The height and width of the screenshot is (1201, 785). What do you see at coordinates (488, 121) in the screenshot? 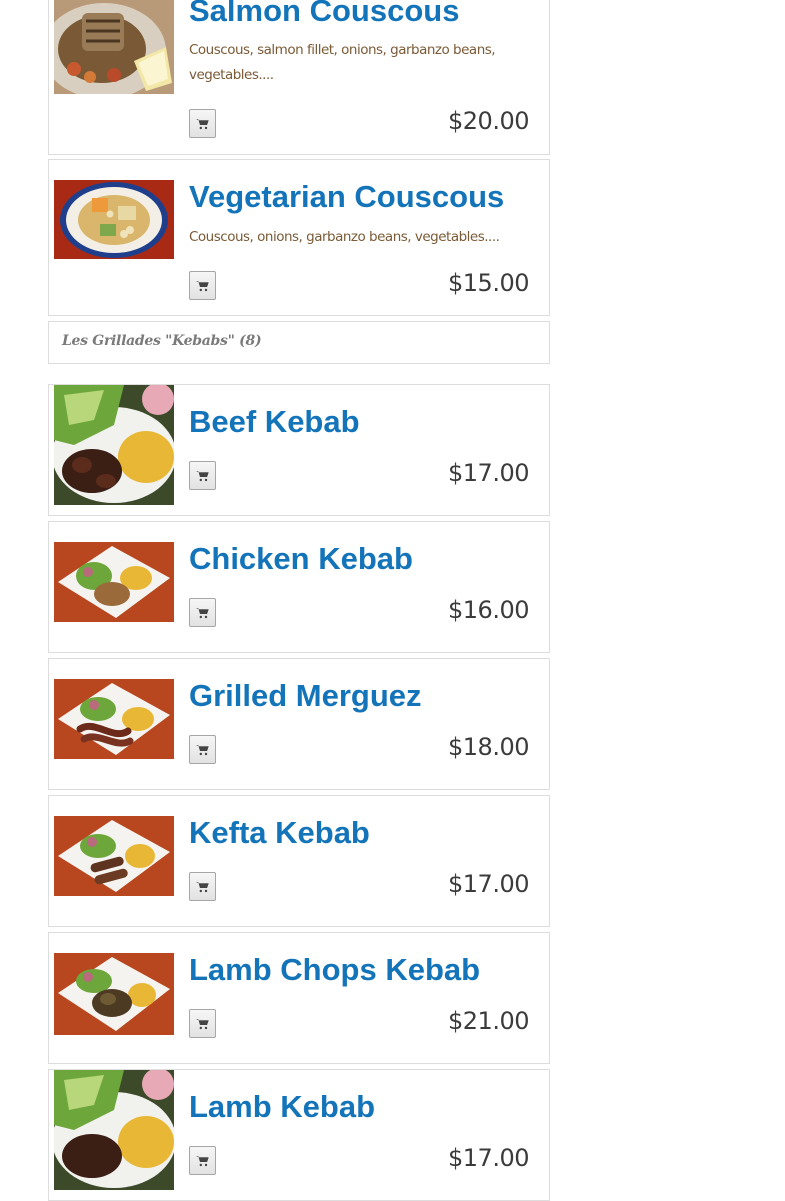
I see `menu-item-price: $20.00` at bounding box center [488, 121].